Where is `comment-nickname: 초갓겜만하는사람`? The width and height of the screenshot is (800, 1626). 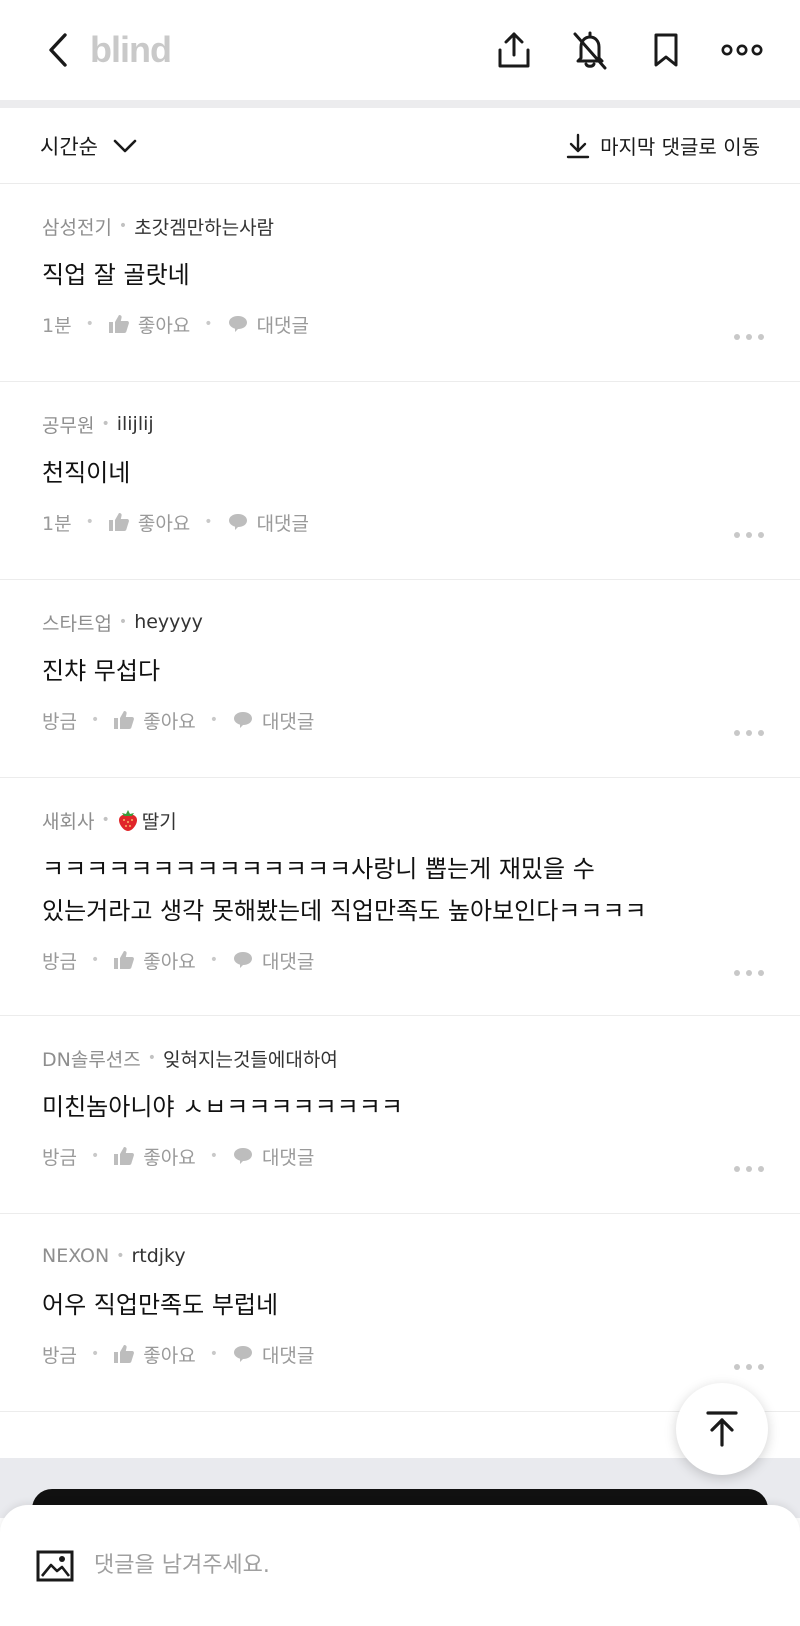
comment-nickname: 초갓겜만하는사람 is located at coordinates (204, 226).